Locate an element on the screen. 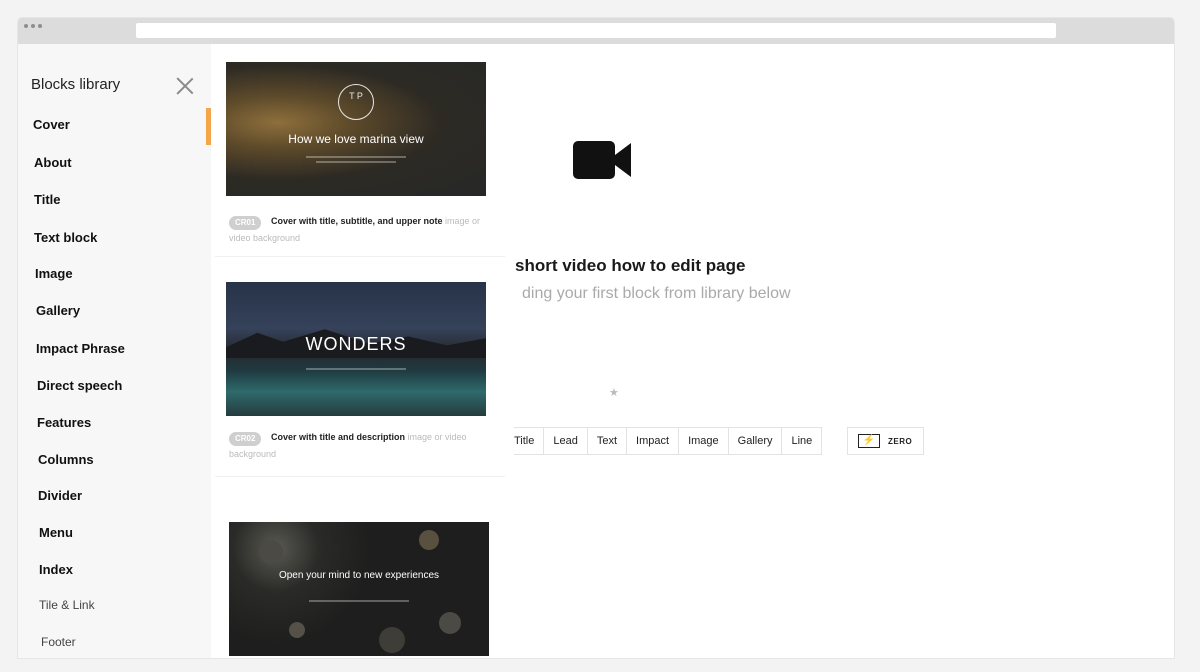 Image resolution: width=1200 pixels, height=672 pixels. window-controls is located at coordinates (33, 26).